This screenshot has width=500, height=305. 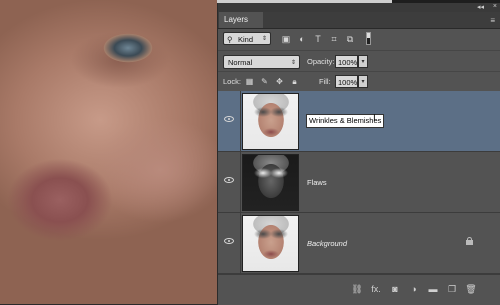 I want to click on close-icon: ×, so click(x=495, y=6).